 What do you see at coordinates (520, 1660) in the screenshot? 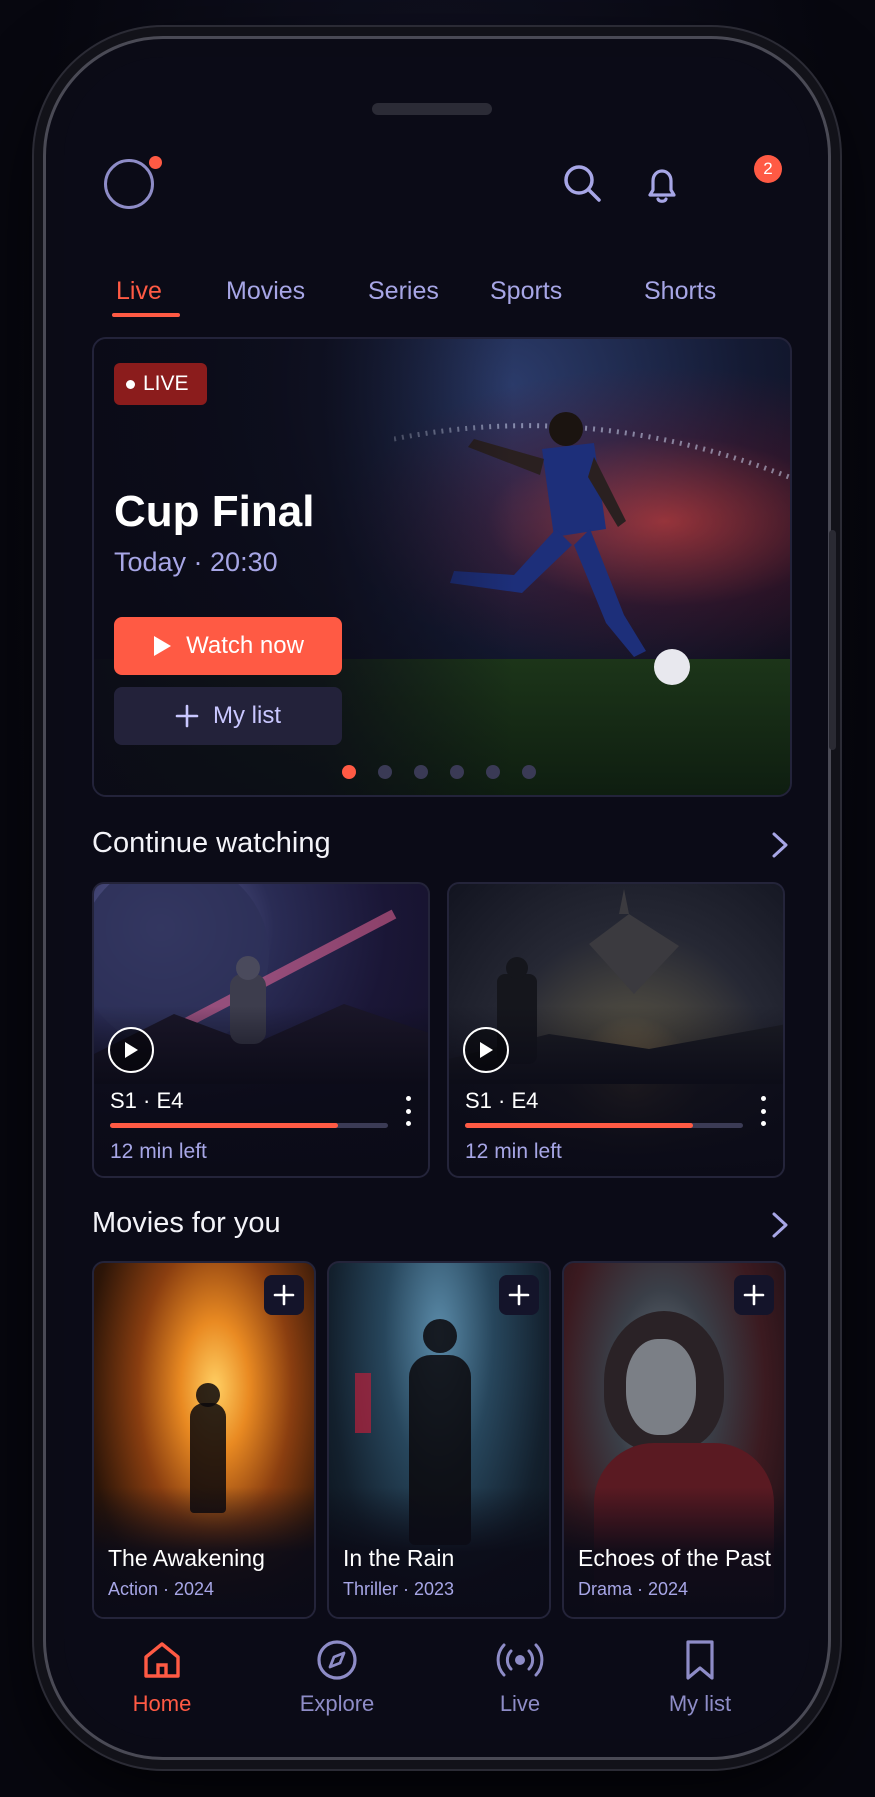
I see `broadcast-icon` at bounding box center [520, 1660].